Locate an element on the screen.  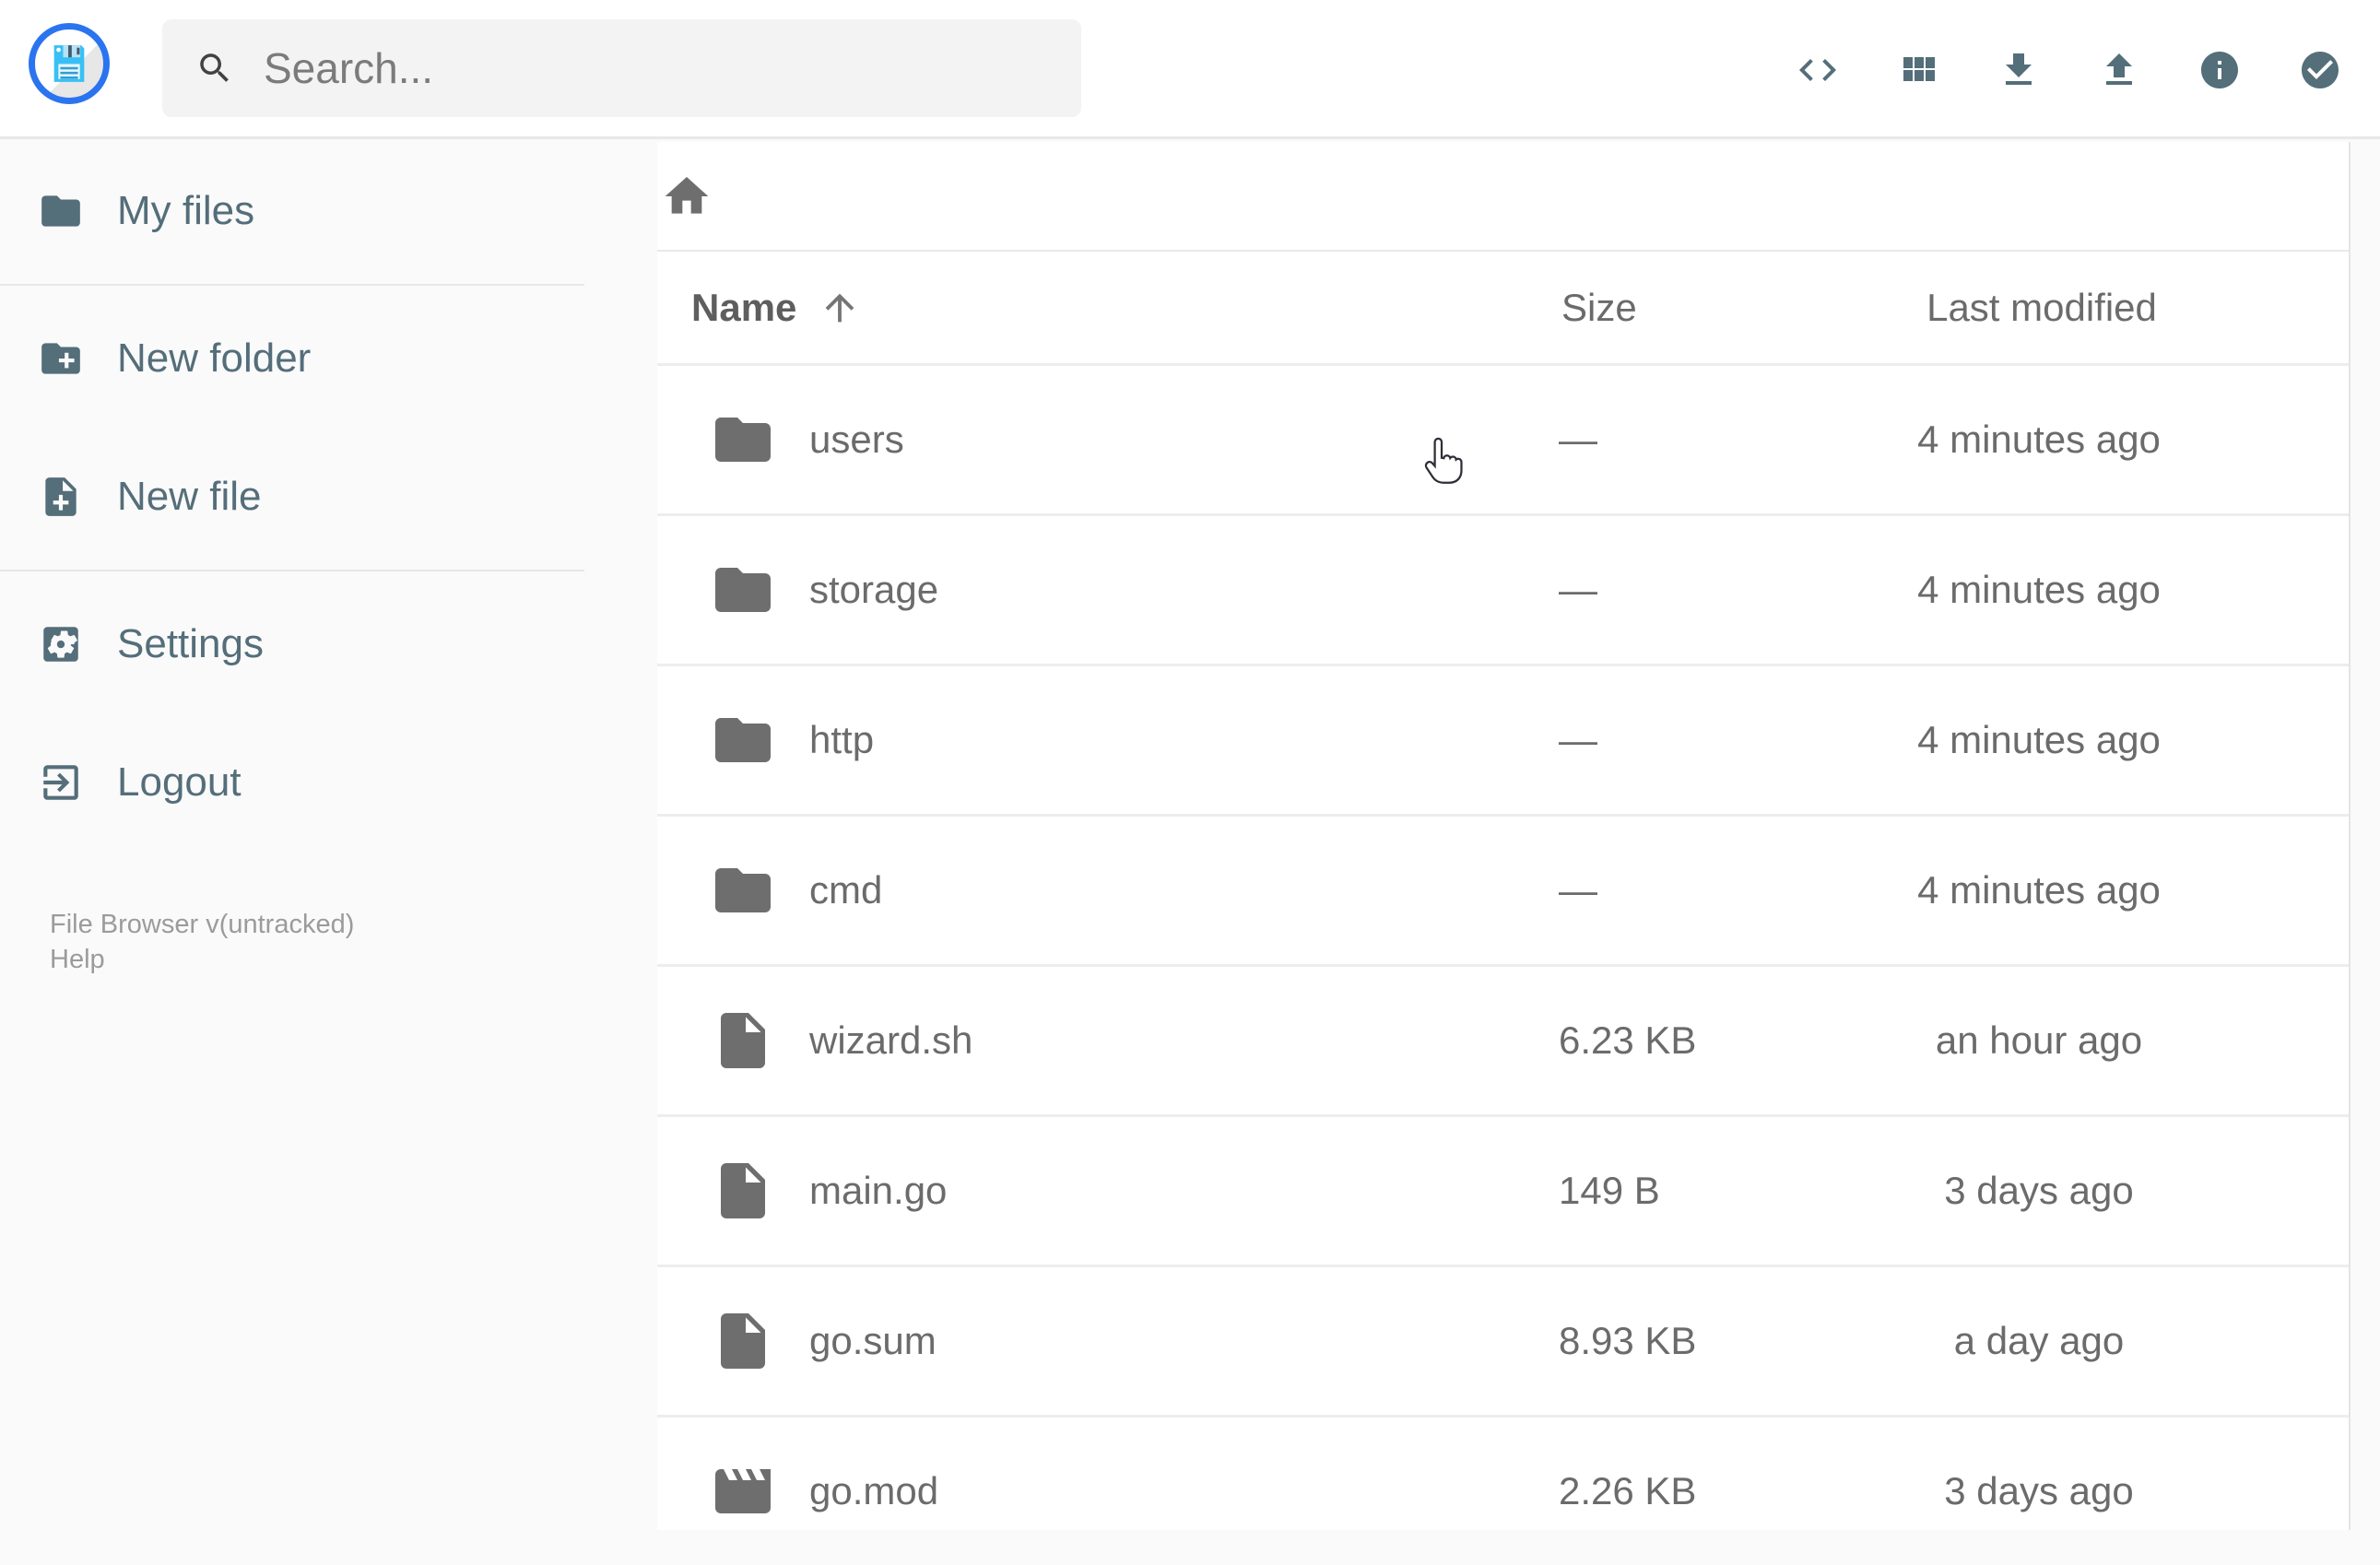
table-row-go-sum: go.sum 8.93 KB a day ago is located at coordinates (1503, 1340).